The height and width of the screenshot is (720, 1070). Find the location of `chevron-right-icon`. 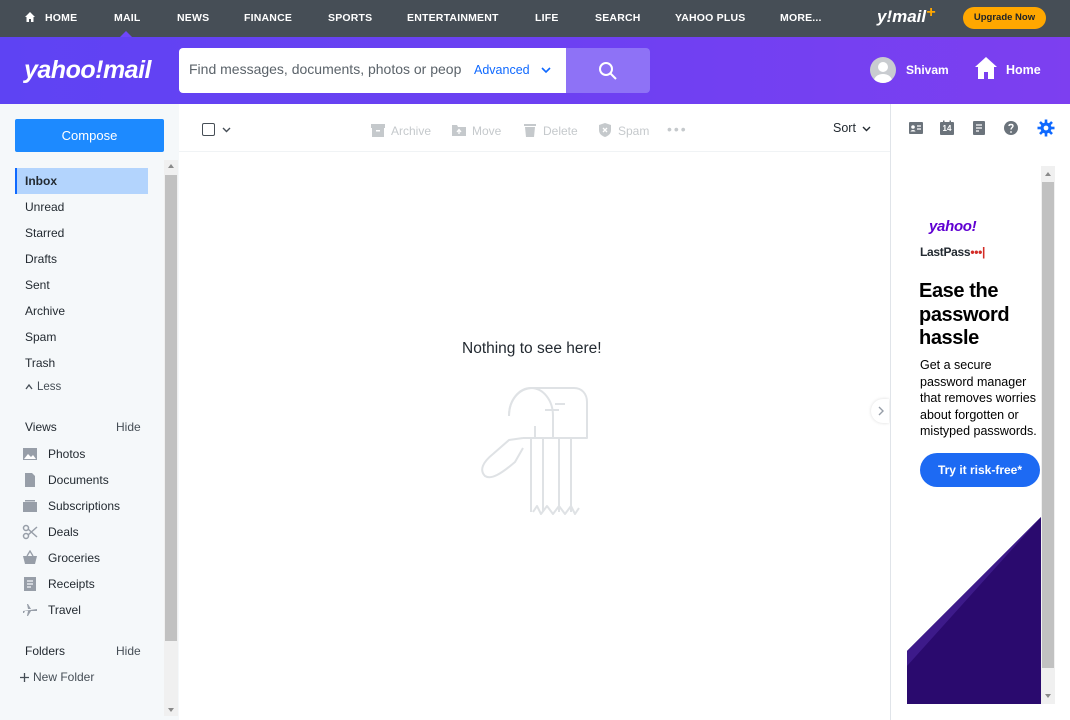

chevron-right-icon is located at coordinates (881, 411).